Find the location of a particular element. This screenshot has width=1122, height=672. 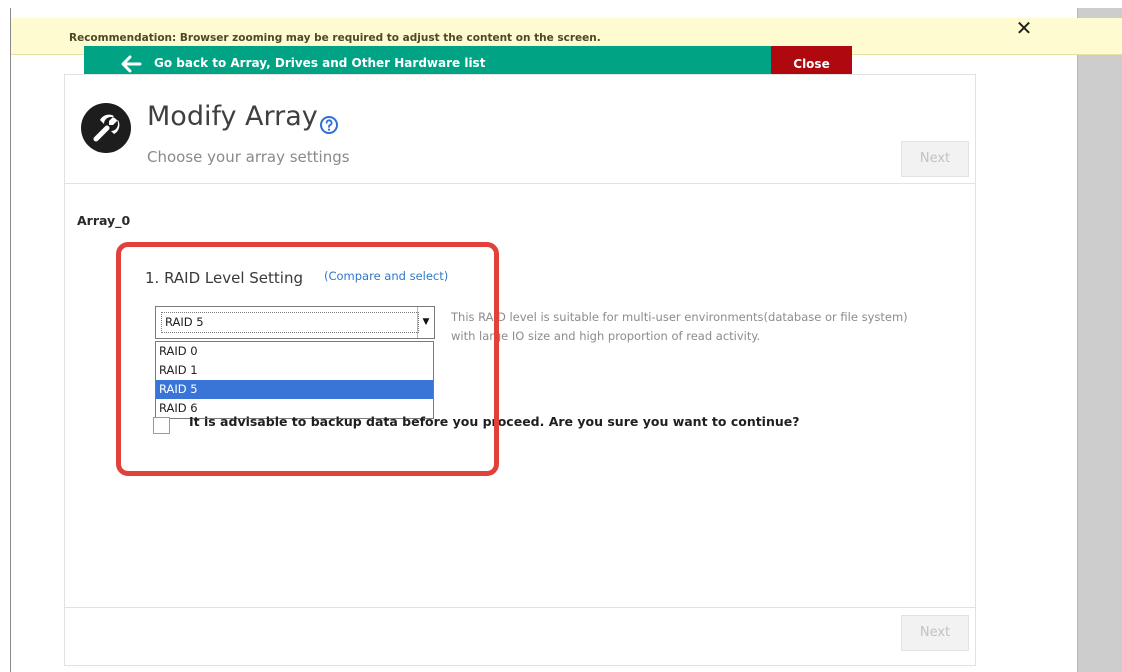

raid-level-select: RAID 5 ▼ is located at coordinates (295, 322).